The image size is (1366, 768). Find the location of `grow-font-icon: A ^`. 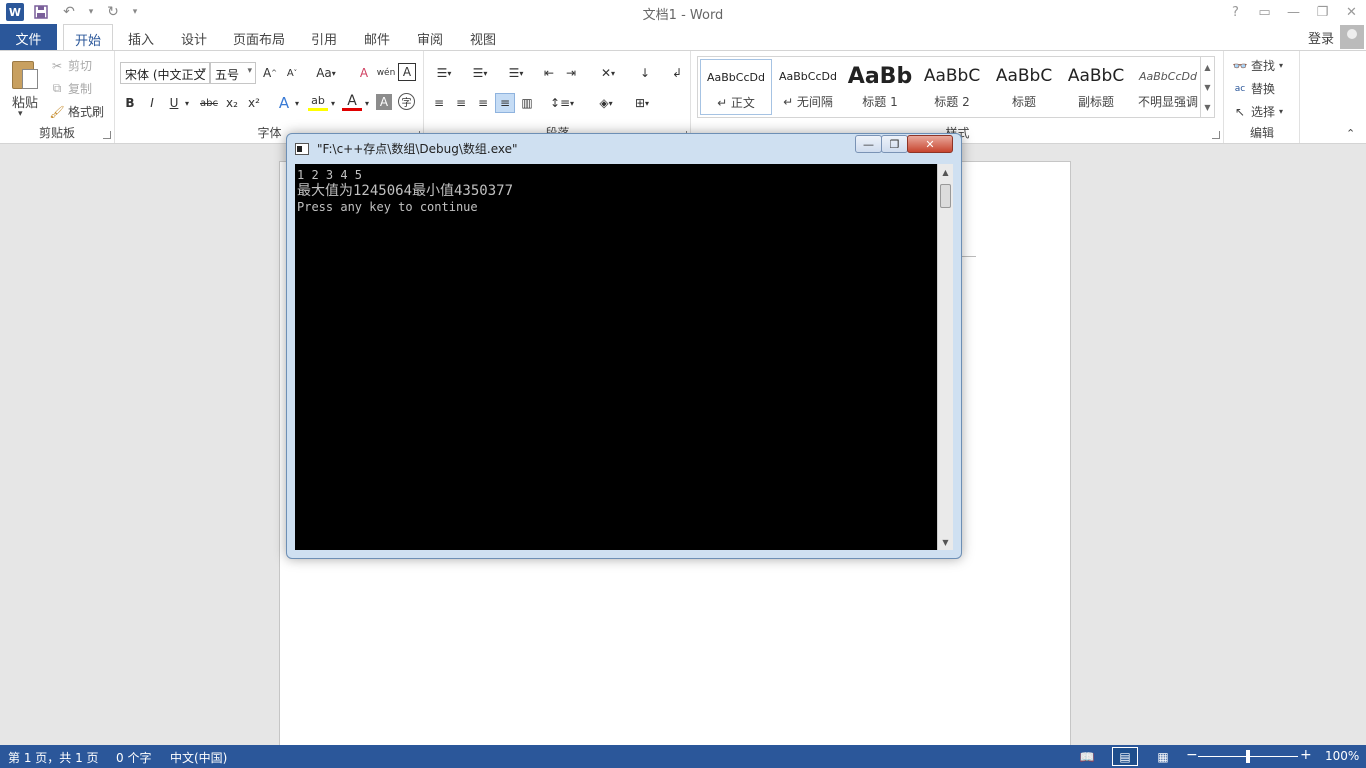

grow-font-icon: A ^ is located at coordinates (270, 73).